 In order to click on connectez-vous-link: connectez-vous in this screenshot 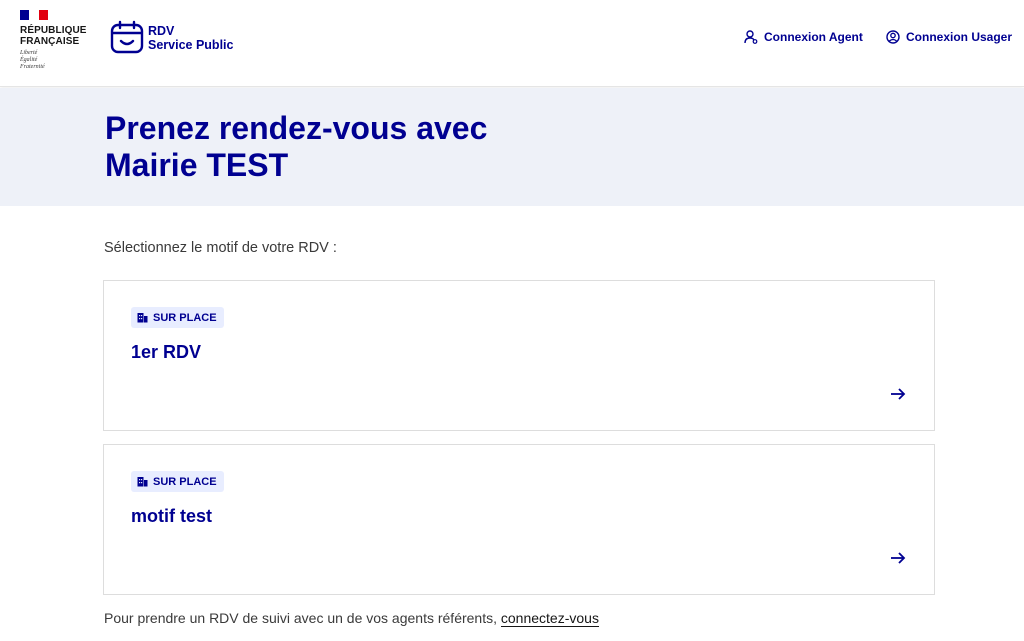, I will do `click(549, 618)`.